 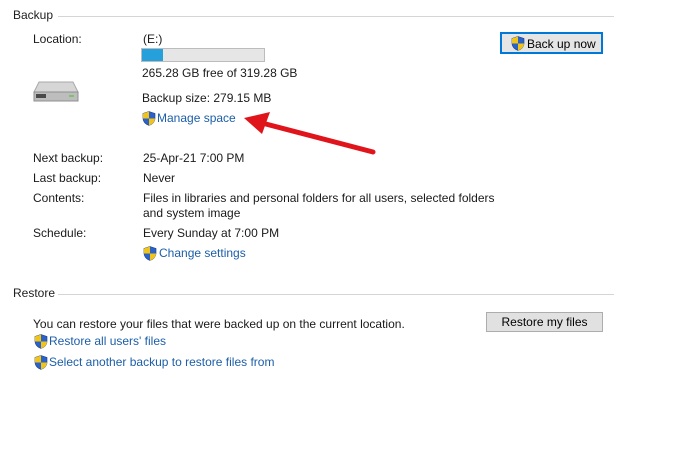 What do you see at coordinates (544, 322) in the screenshot?
I see `restore-my-files-button: Restore my files` at bounding box center [544, 322].